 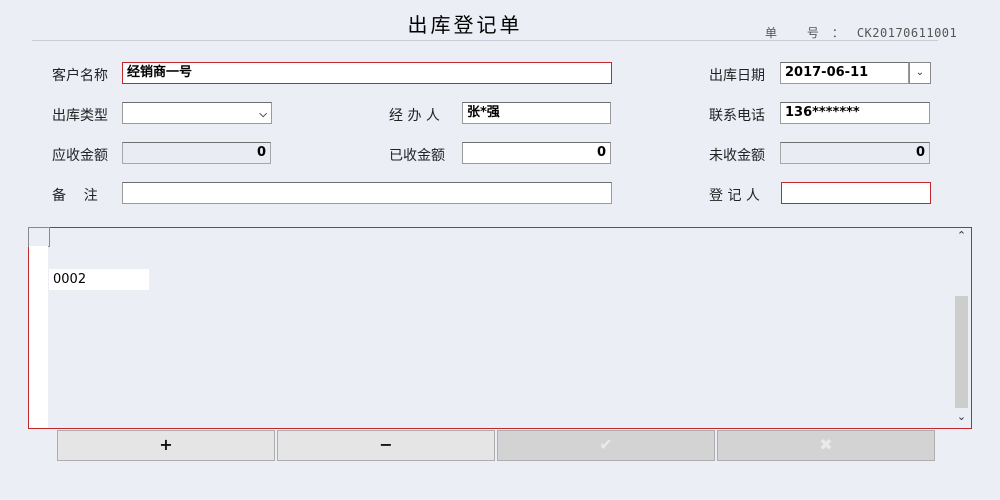 I want to click on out-date-label: 出库日期, so click(x=737, y=76).